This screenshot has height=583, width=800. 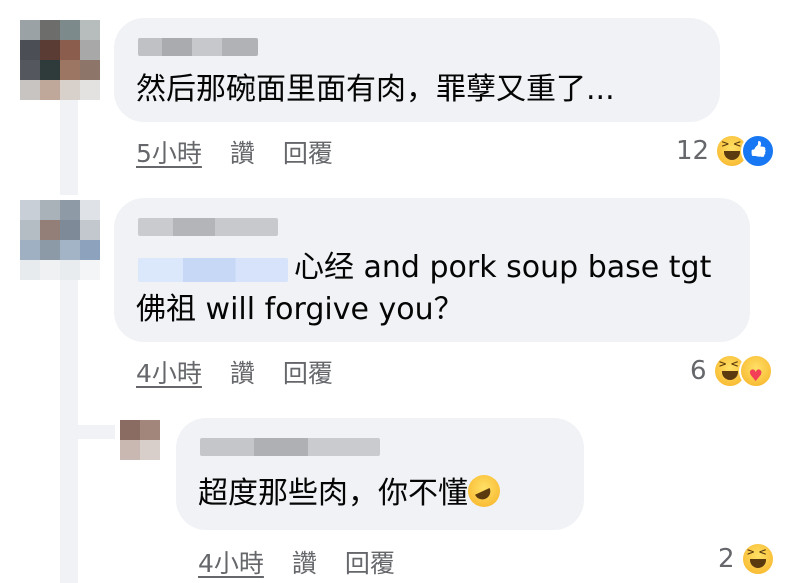 I want to click on reaction-summary: 2, so click(x=746, y=559).